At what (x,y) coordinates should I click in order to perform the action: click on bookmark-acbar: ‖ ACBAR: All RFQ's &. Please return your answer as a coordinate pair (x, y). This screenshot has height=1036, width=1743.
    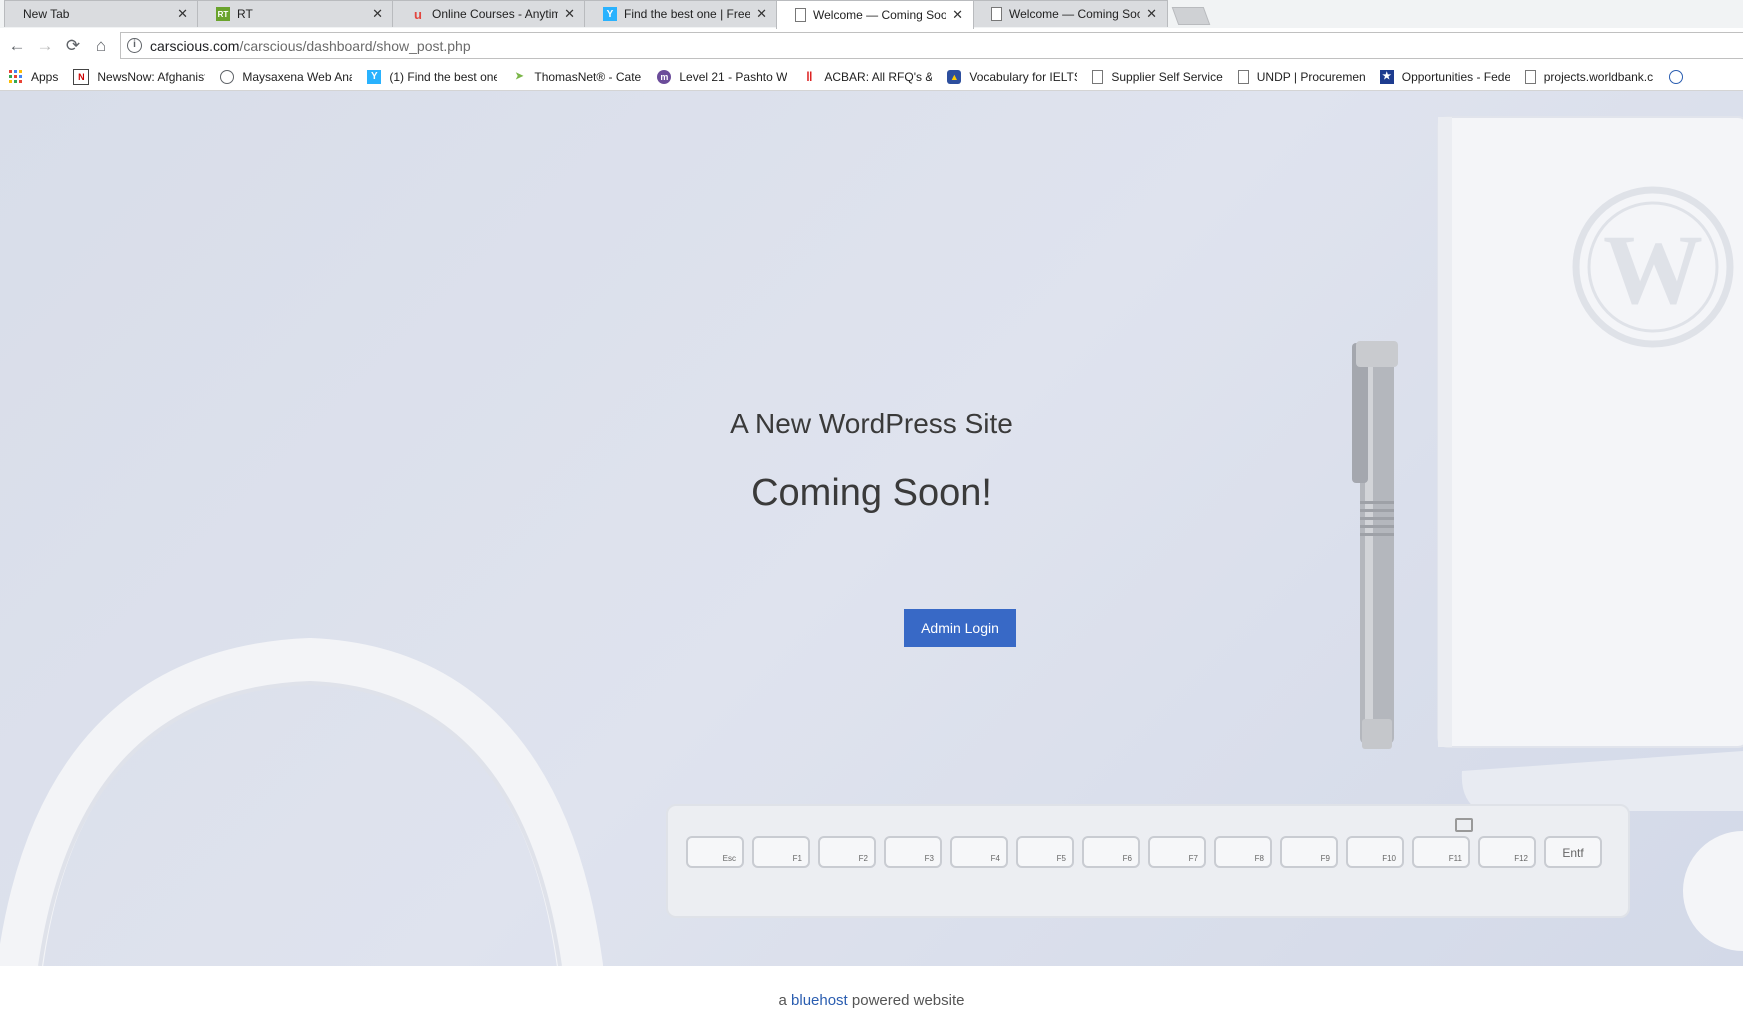
    Looking at the image, I should click on (867, 76).